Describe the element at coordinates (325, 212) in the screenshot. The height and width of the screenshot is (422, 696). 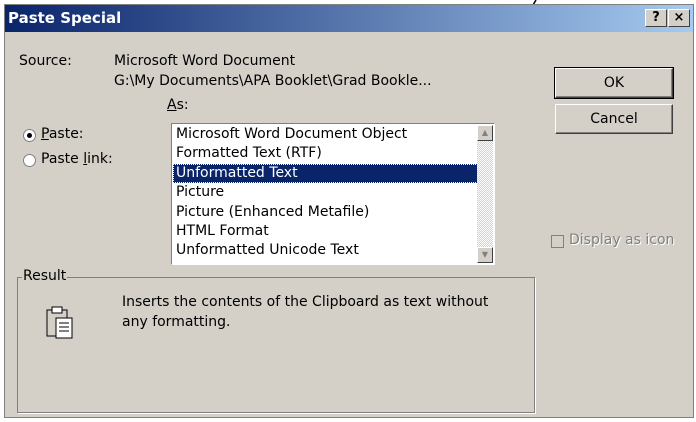
I see `format-list-item: Picture (Enhanced Metafile)` at that location.